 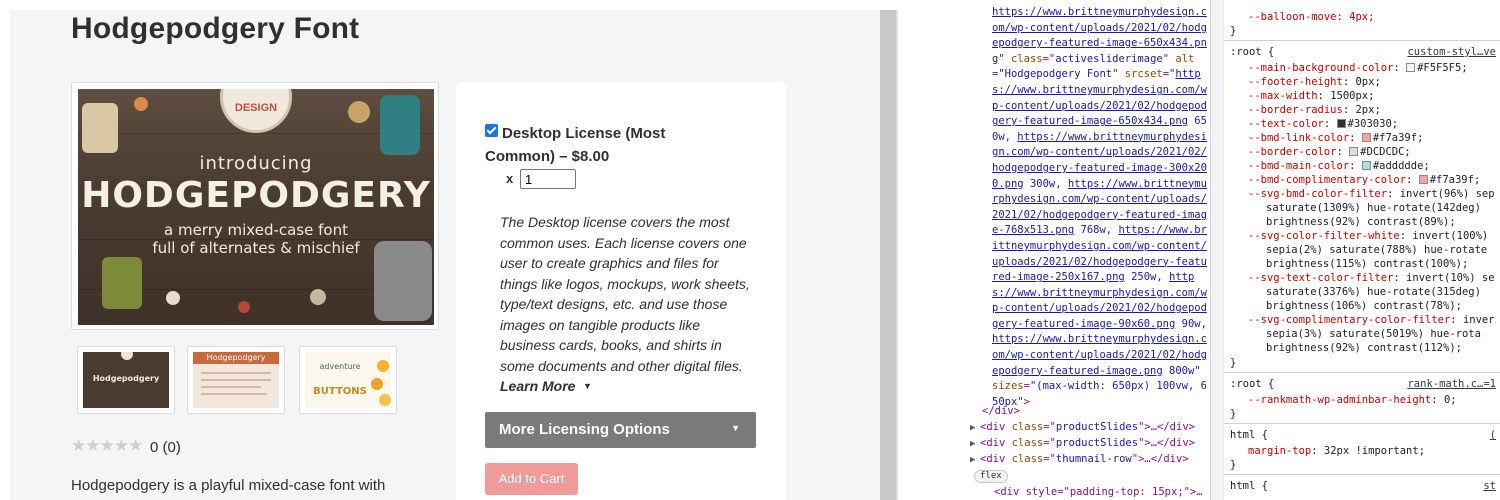 What do you see at coordinates (1314, 82) in the screenshot?
I see `css-prop-footer-height: --footer-height: 0px;` at bounding box center [1314, 82].